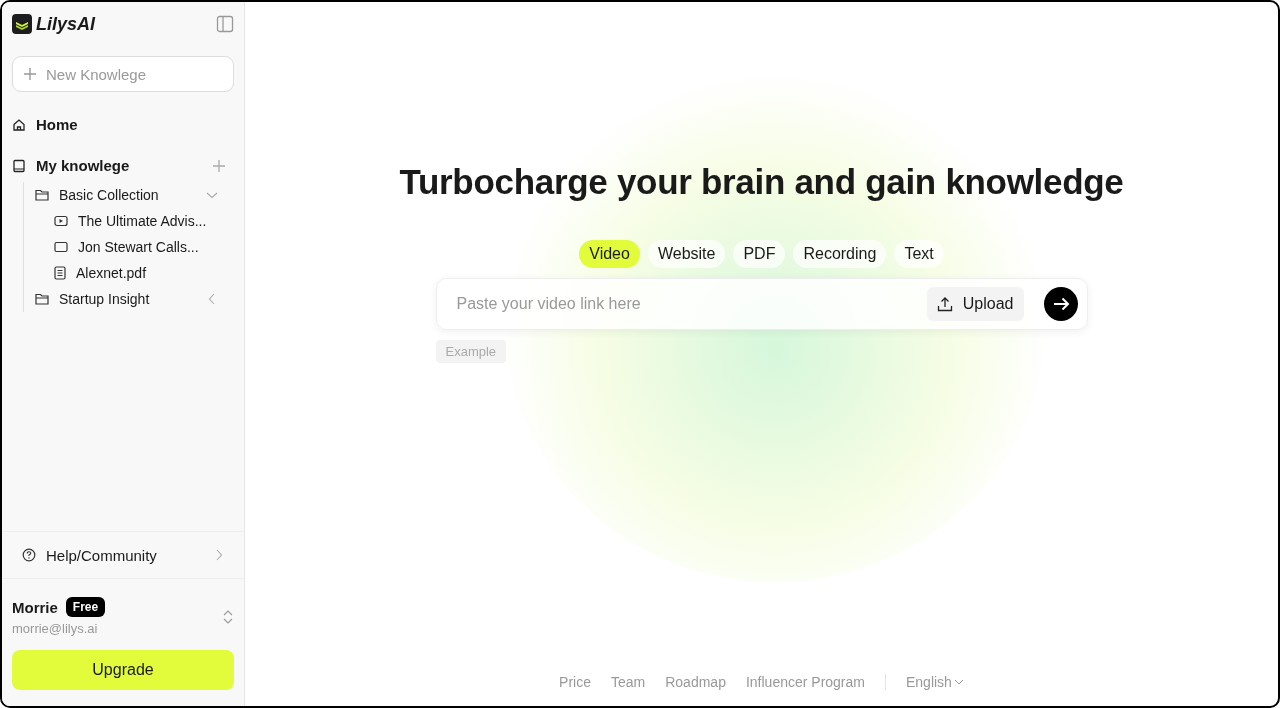 Image resolution: width=1280 pixels, height=708 pixels. Describe the element at coordinates (219, 555) in the screenshot. I see `chevron-right-icon` at that location.